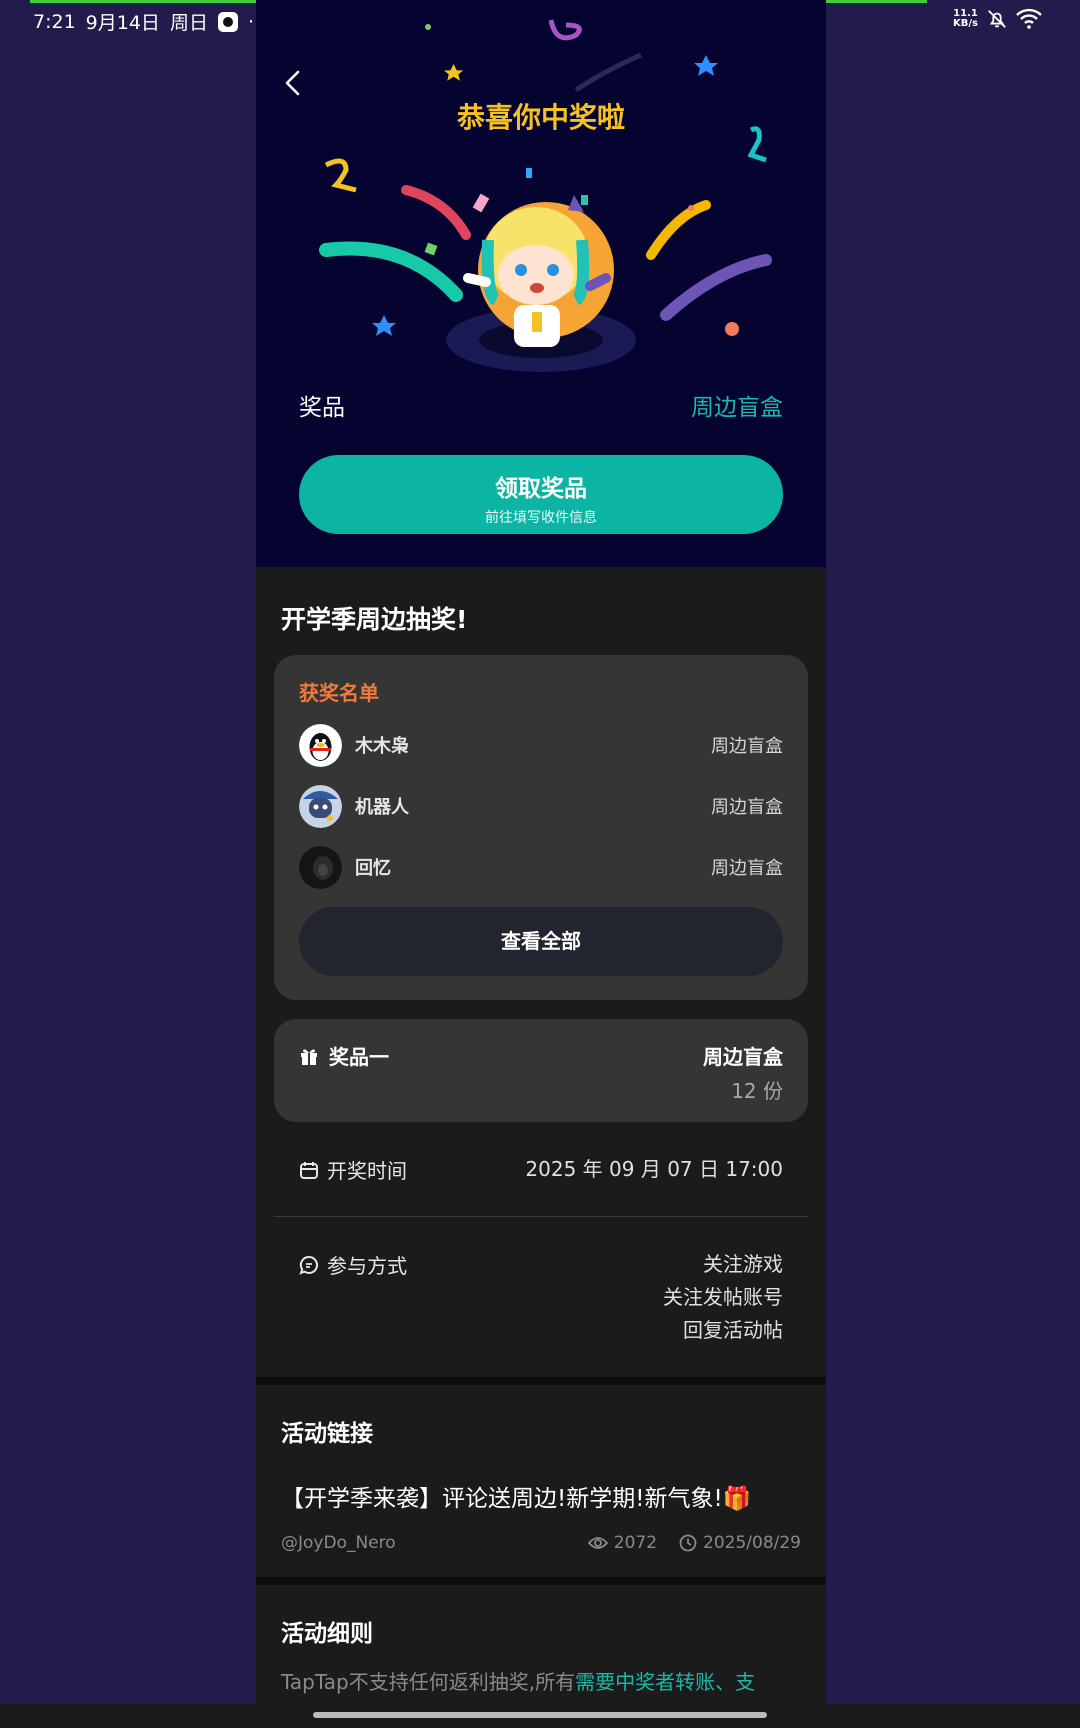 The image size is (1080, 1728). What do you see at coordinates (965, 23) in the screenshot?
I see `net-speed-unit: KB/s` at bounding box center [965, 23].